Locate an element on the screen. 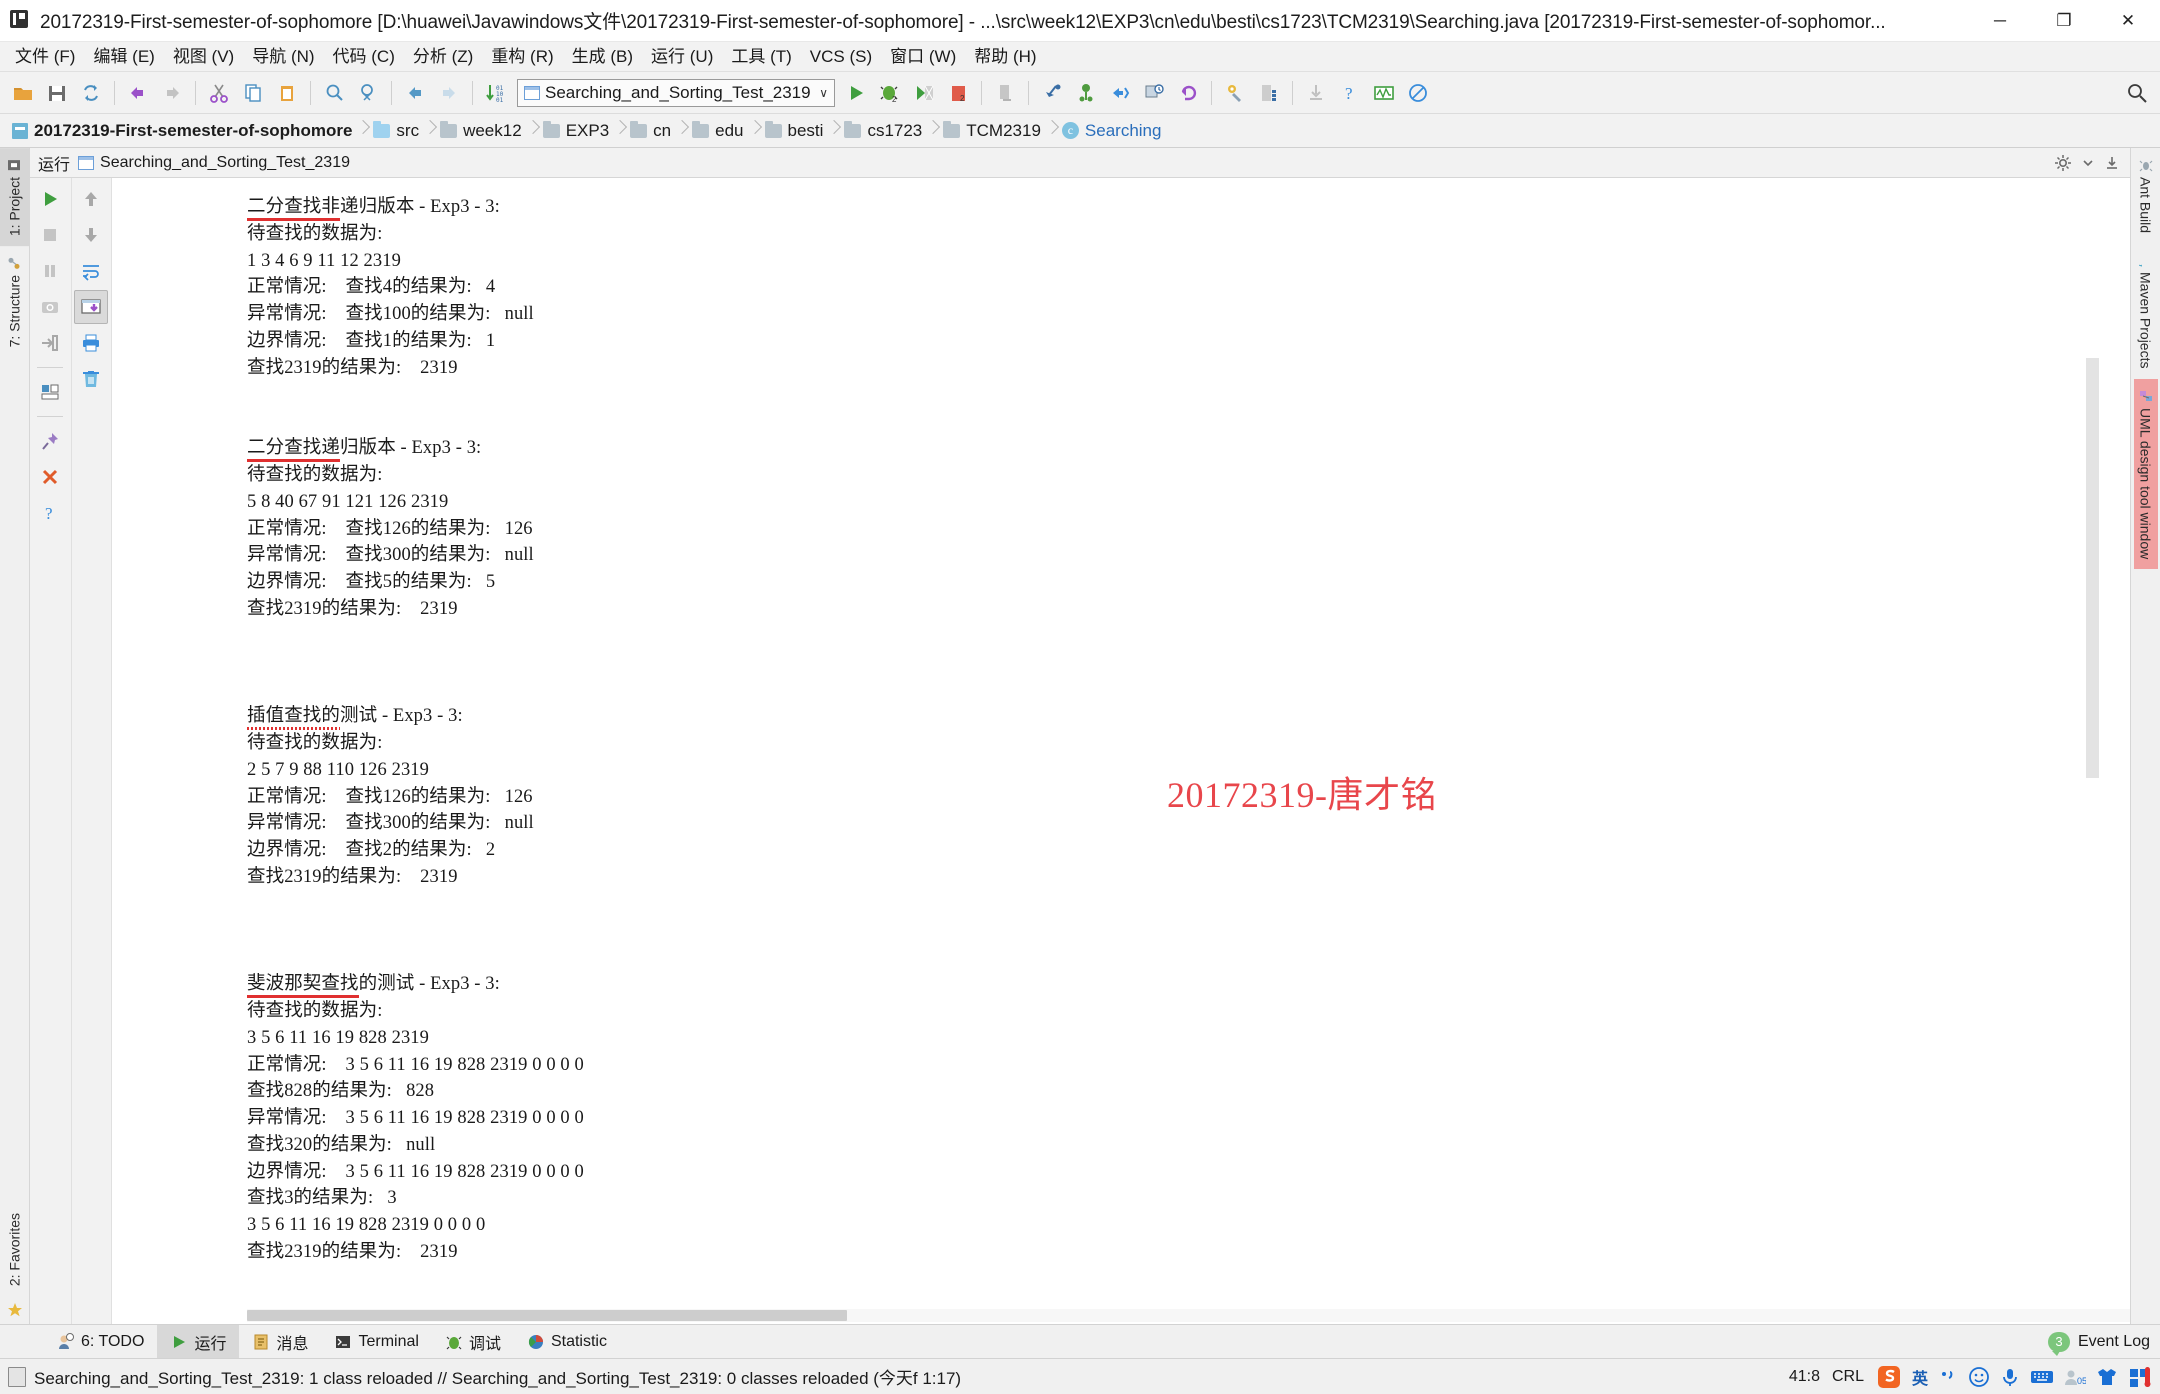 Image resolution: width=2160 pixels, height=1394 pixels. breadcrumb-item-tcm2319: TCM2319 is located at coordinates (992, 131).